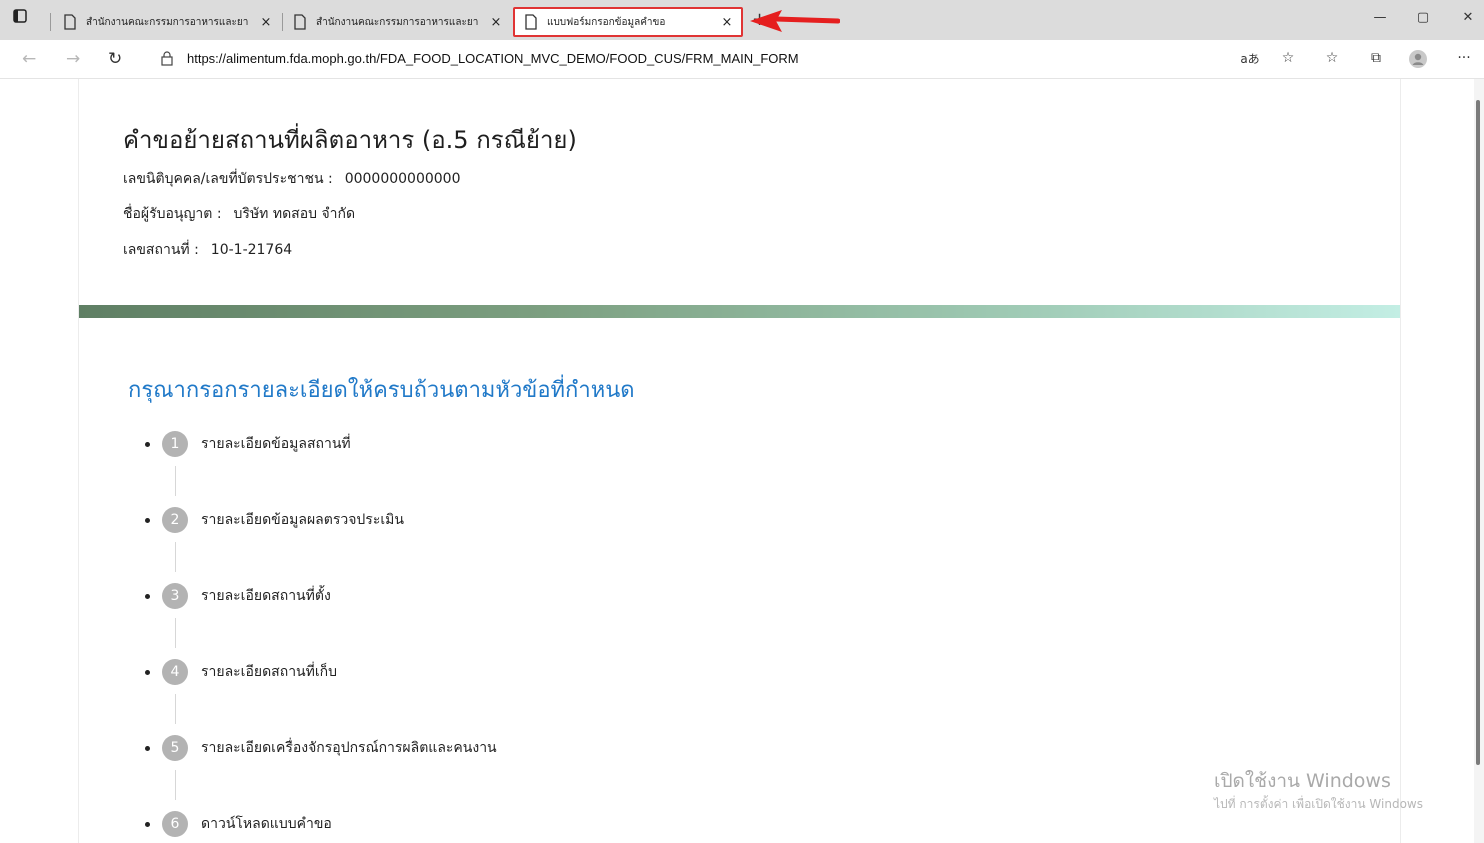 The width and height of the screenshot is (1484, 843). Describe the element at coordinates (606, 22) in the screenshot. I see `tab-3-title: แบบฟอร์มกรอกข้อมูลคำขอ` at that location.